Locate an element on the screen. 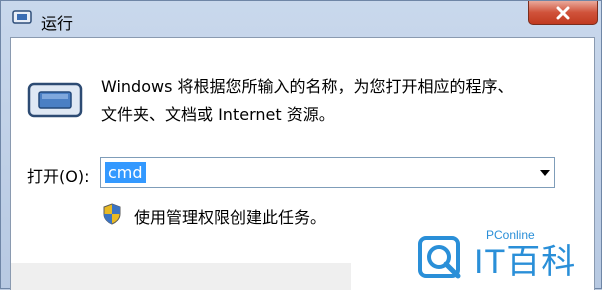 This screenshot has width=602, height=290. window-title: 运行 is located at coordinates (57, 23).